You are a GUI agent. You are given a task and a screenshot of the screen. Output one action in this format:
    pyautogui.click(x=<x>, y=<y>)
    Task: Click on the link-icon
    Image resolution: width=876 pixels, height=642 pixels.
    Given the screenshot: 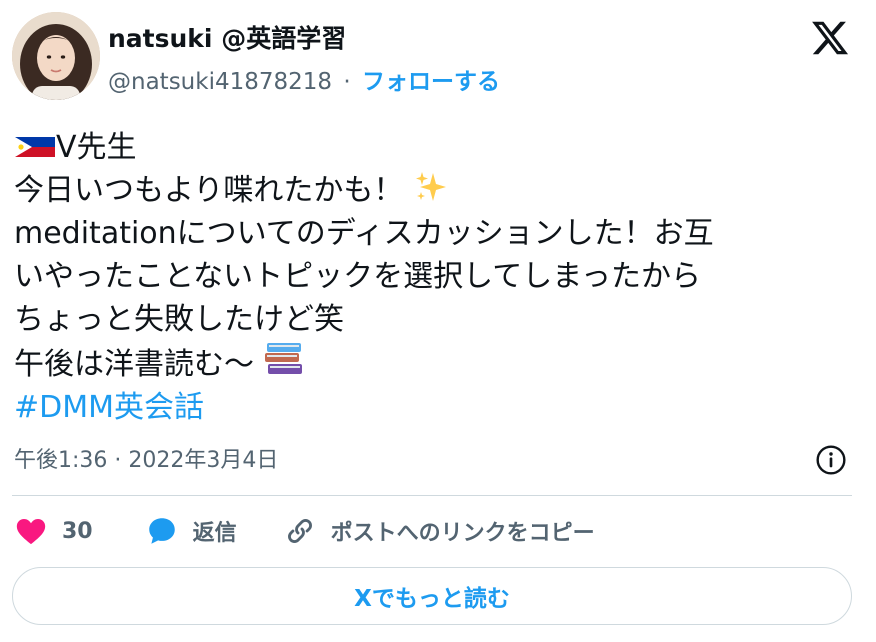 What is the action you would take?
    pyautogui.click(x=299, y=531)
    